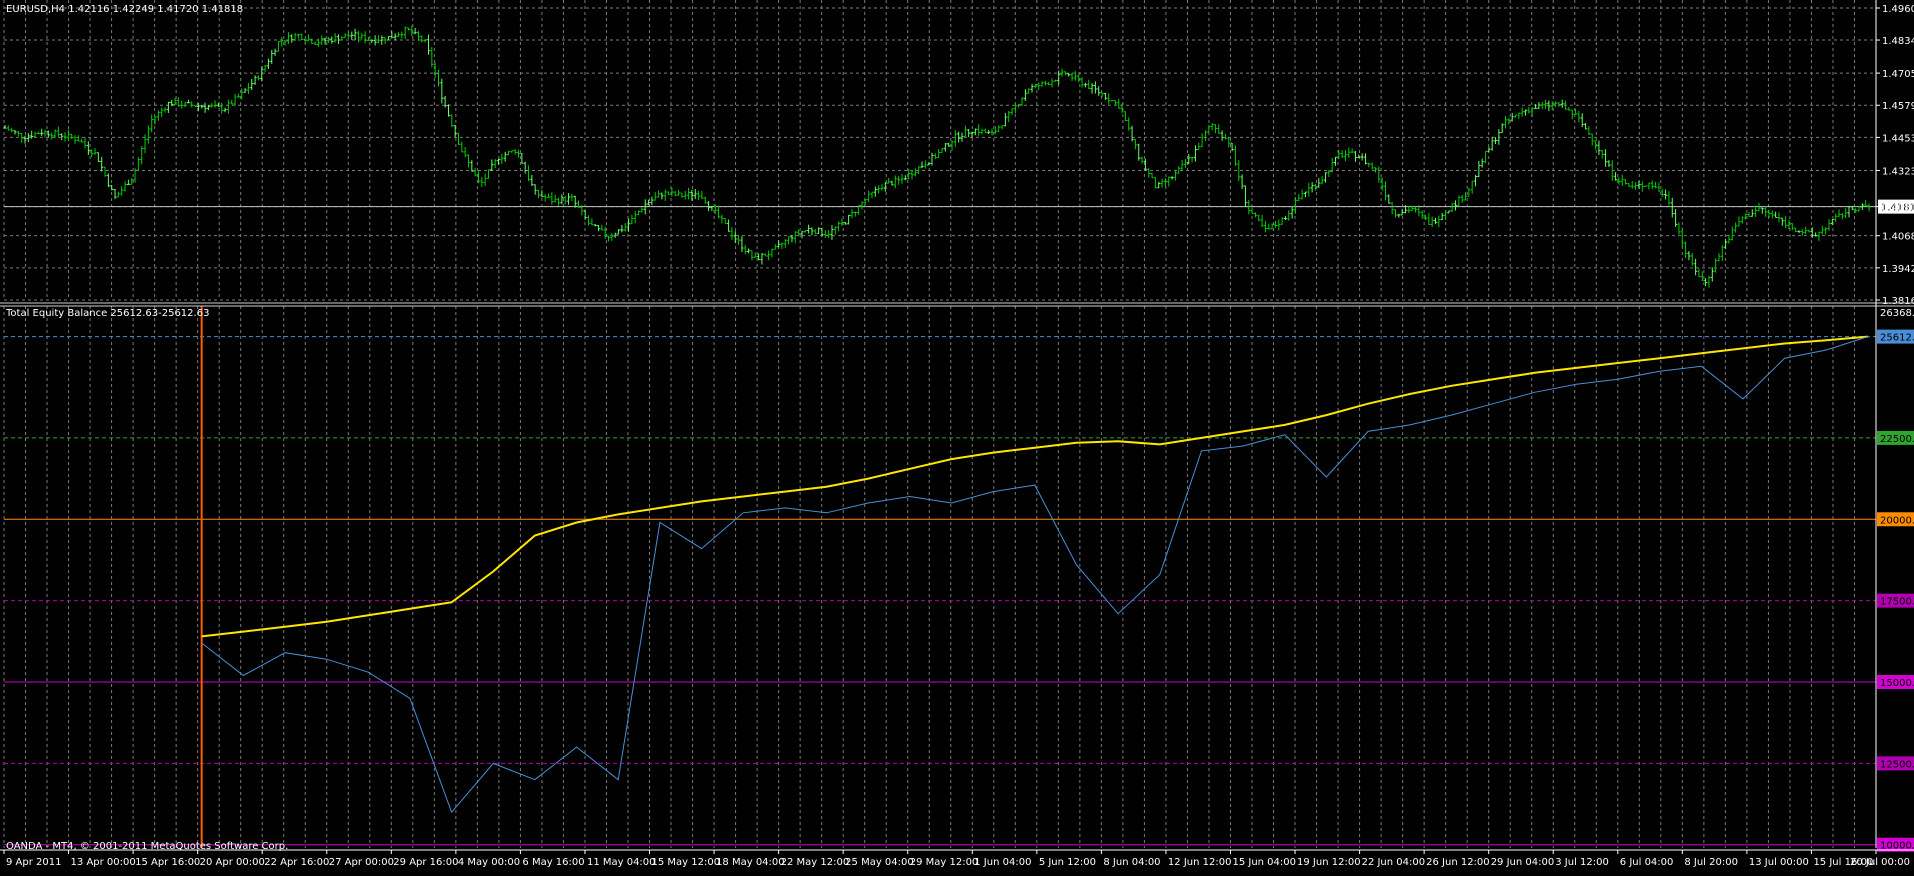  Describe the element at coordinates (750, 862) in the screenshot. I see `time-tick-label: 18 May 04:00` at that location.